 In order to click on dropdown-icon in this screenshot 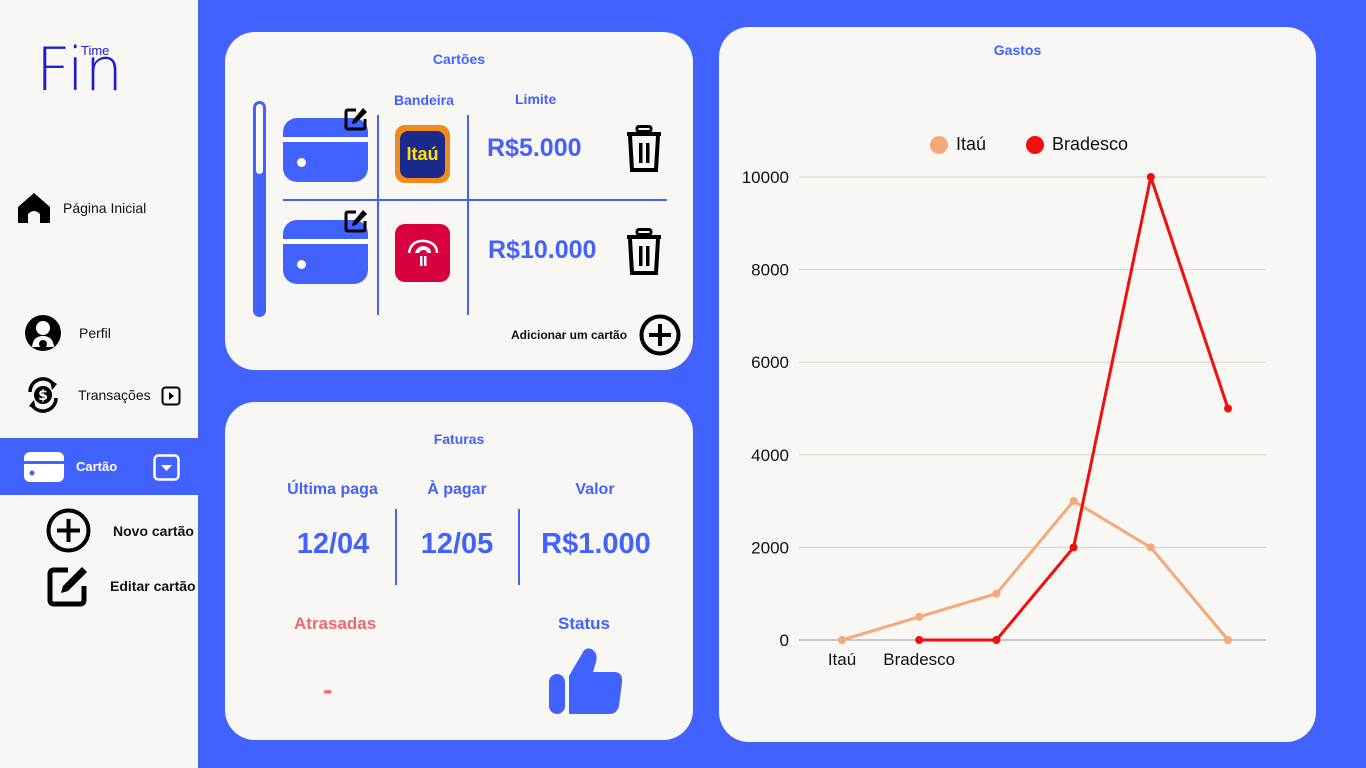, I will do `click(166, 467)`.